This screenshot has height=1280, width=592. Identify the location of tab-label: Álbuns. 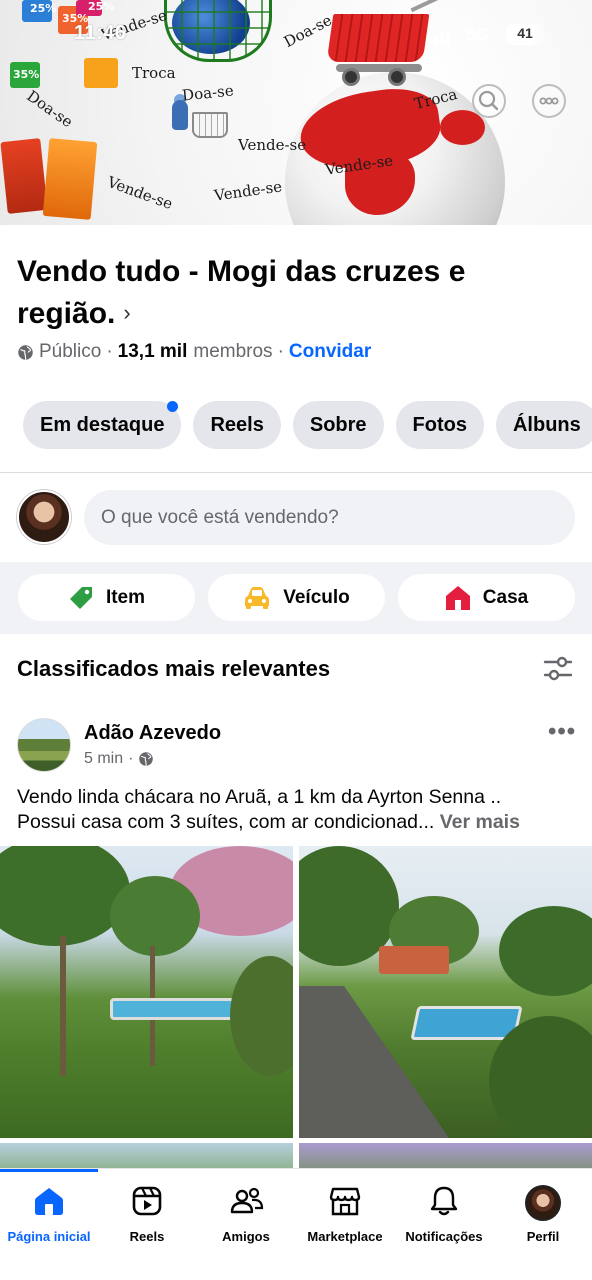
(546, 424).